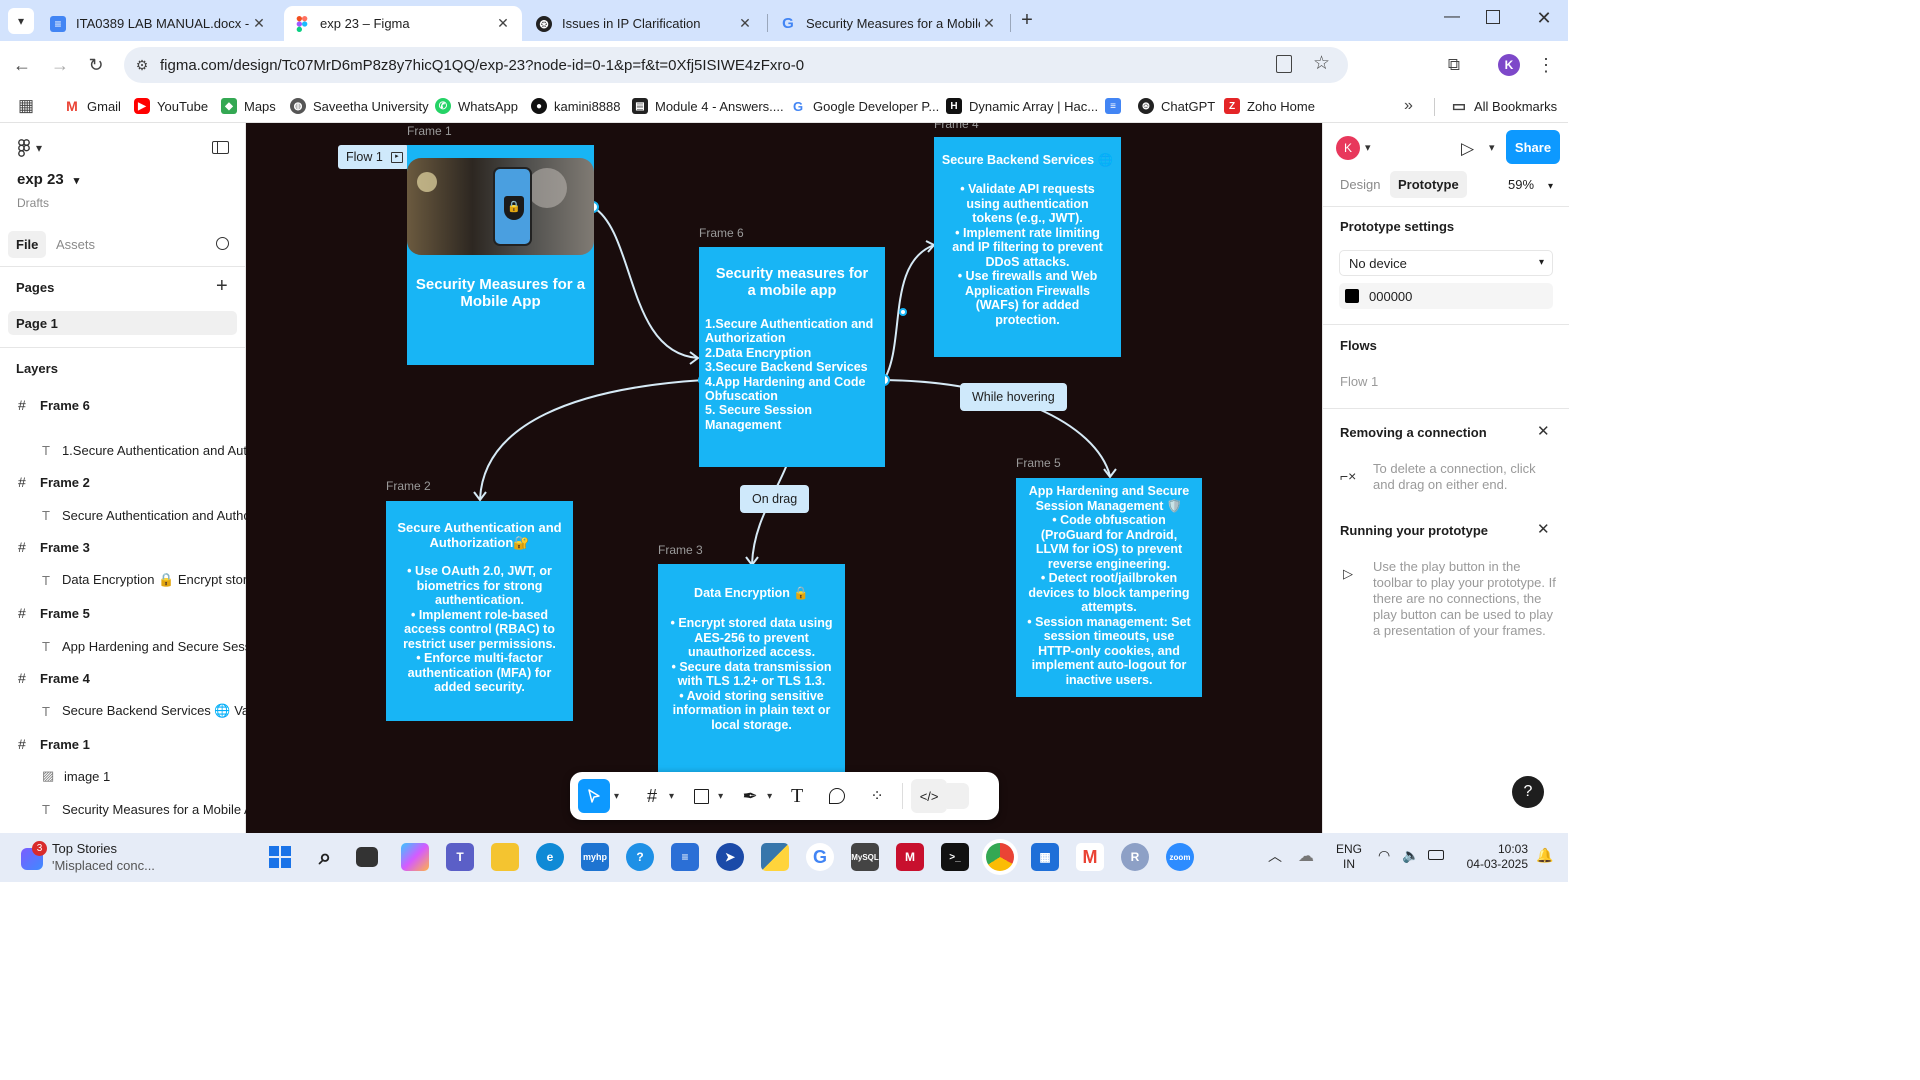 Image resolution: width=1920 pixels, height=1080 pixels. What do you see at coordinates (797, 796) in the screenshot?
I see `text-tool-icon: T` at bounding box center [797, 796].